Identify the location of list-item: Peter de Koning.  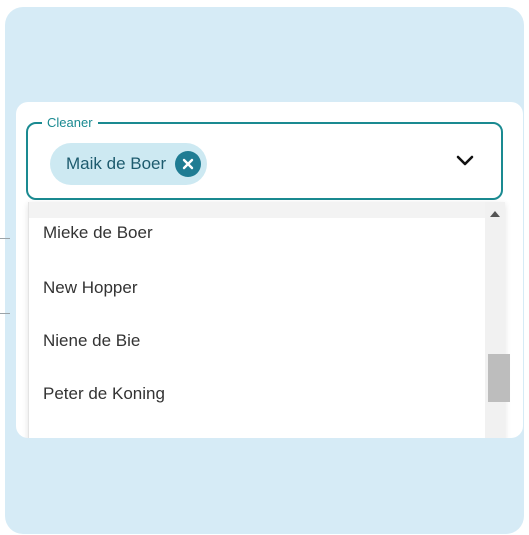
(258, 394).